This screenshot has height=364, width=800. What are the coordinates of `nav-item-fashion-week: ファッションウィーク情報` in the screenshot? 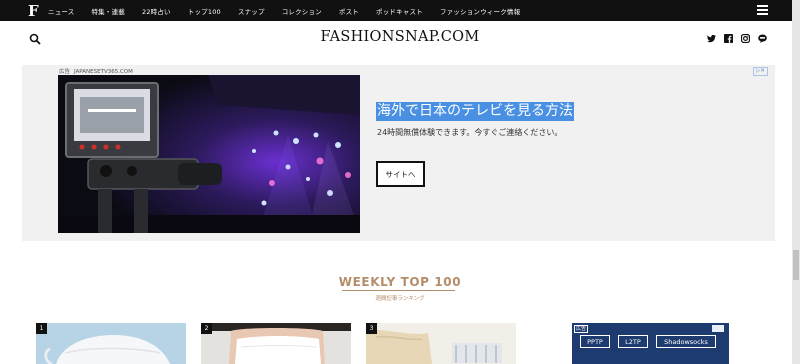 It's located at (480, 11).